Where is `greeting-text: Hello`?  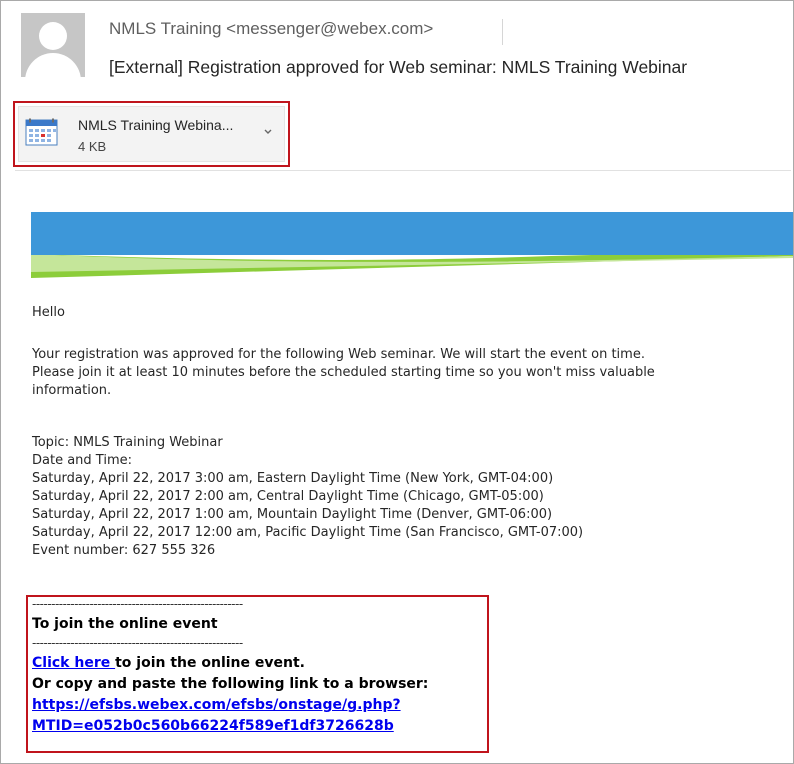
greeting-text: Hello is located at coordinates (48, 312).